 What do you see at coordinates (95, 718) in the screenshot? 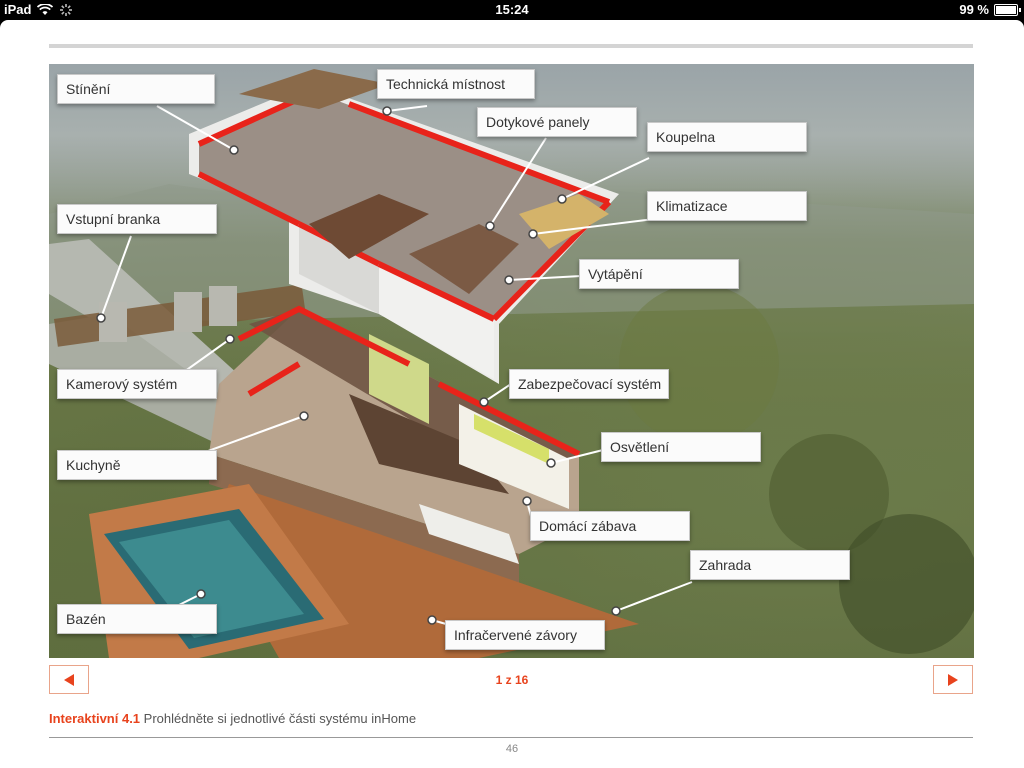
I see `caption-label: Interaktivní 4.1` at bounding box center [95, 718].